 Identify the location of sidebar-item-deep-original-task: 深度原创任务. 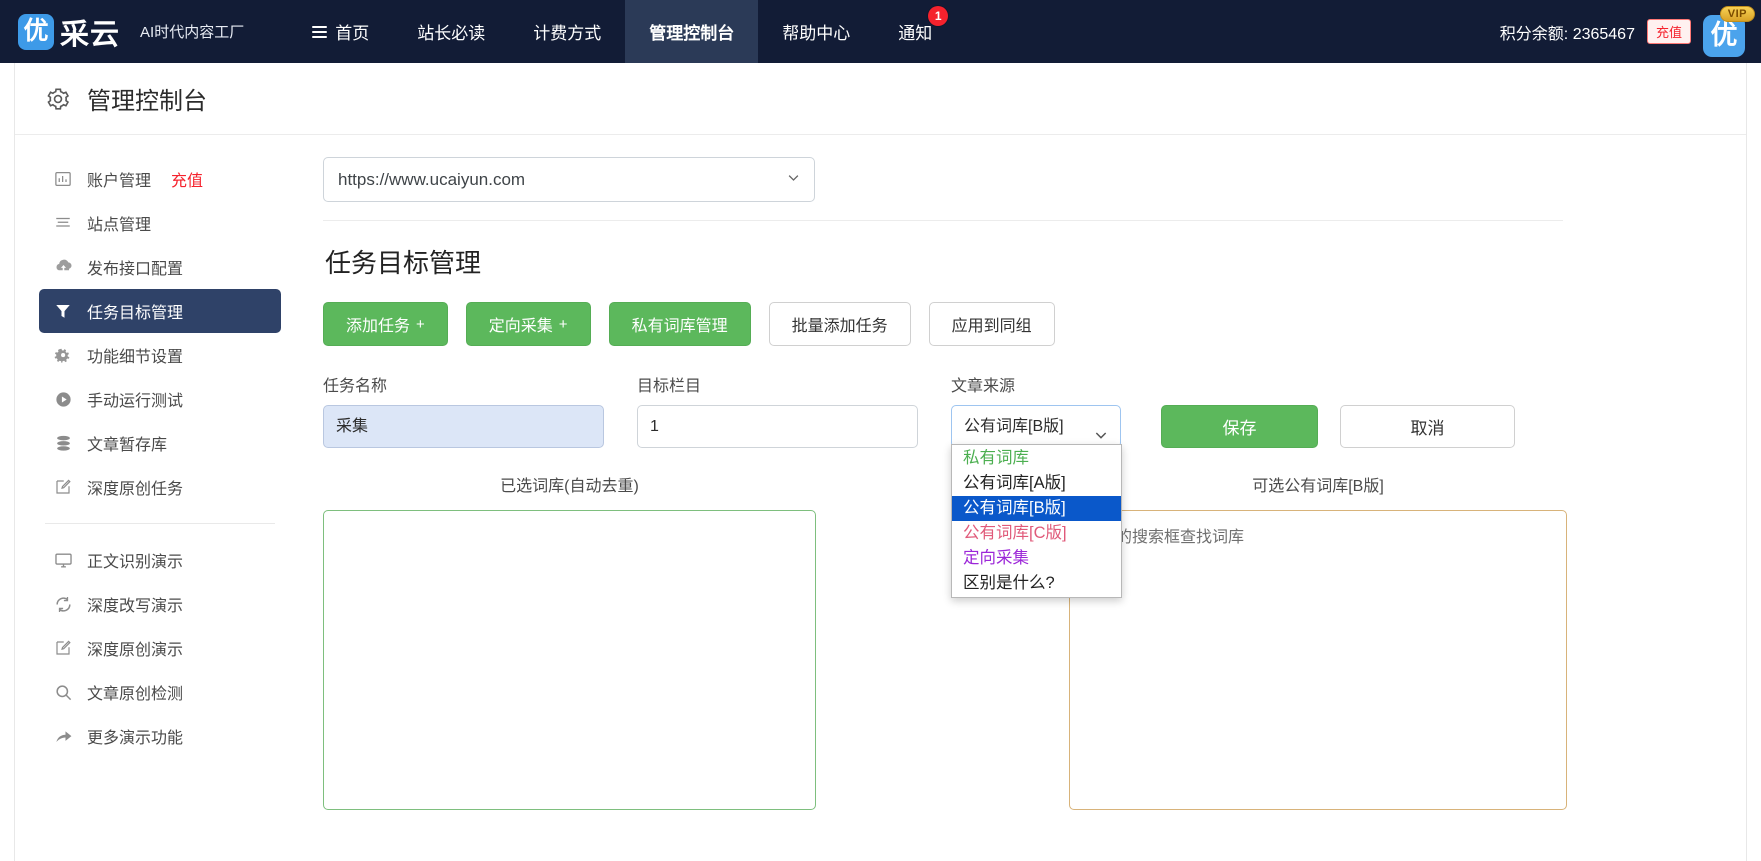
(160, 487).